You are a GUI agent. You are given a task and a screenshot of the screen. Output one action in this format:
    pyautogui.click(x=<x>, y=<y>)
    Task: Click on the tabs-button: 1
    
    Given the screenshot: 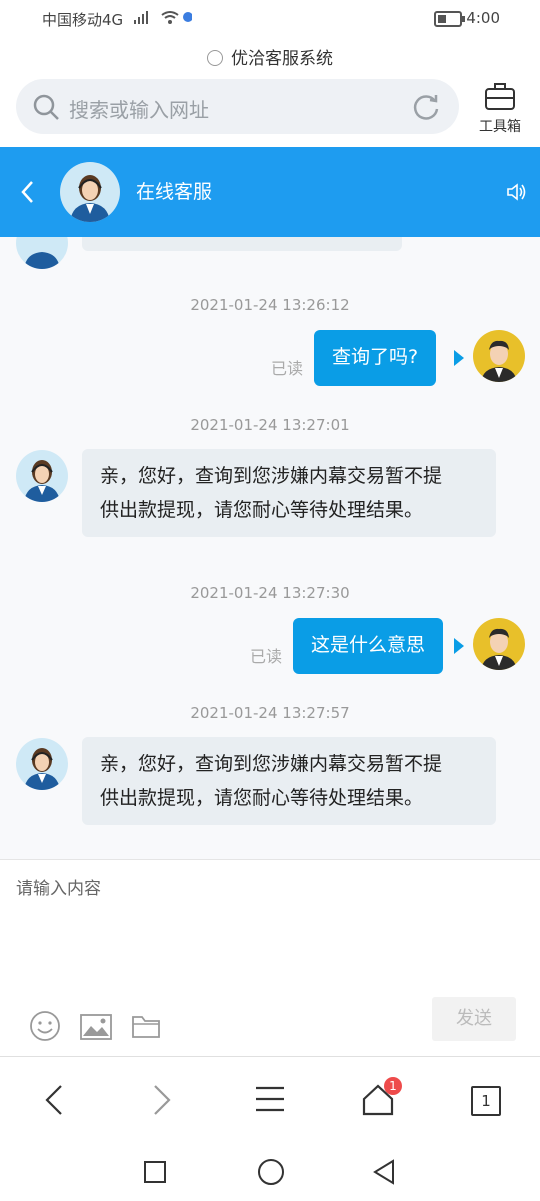 What is the action you would take?
    pyautogui.click(x=486, y=1101)
    